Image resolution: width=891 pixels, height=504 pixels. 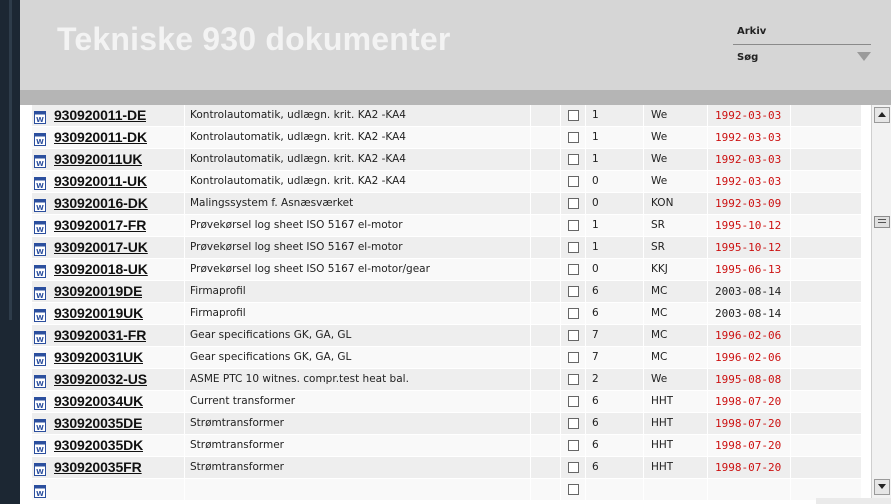 What do you see at coordinates (748, 269) in the screenshot?
I see `document-date: 1995-06-13` at bounding box center [748, 269].